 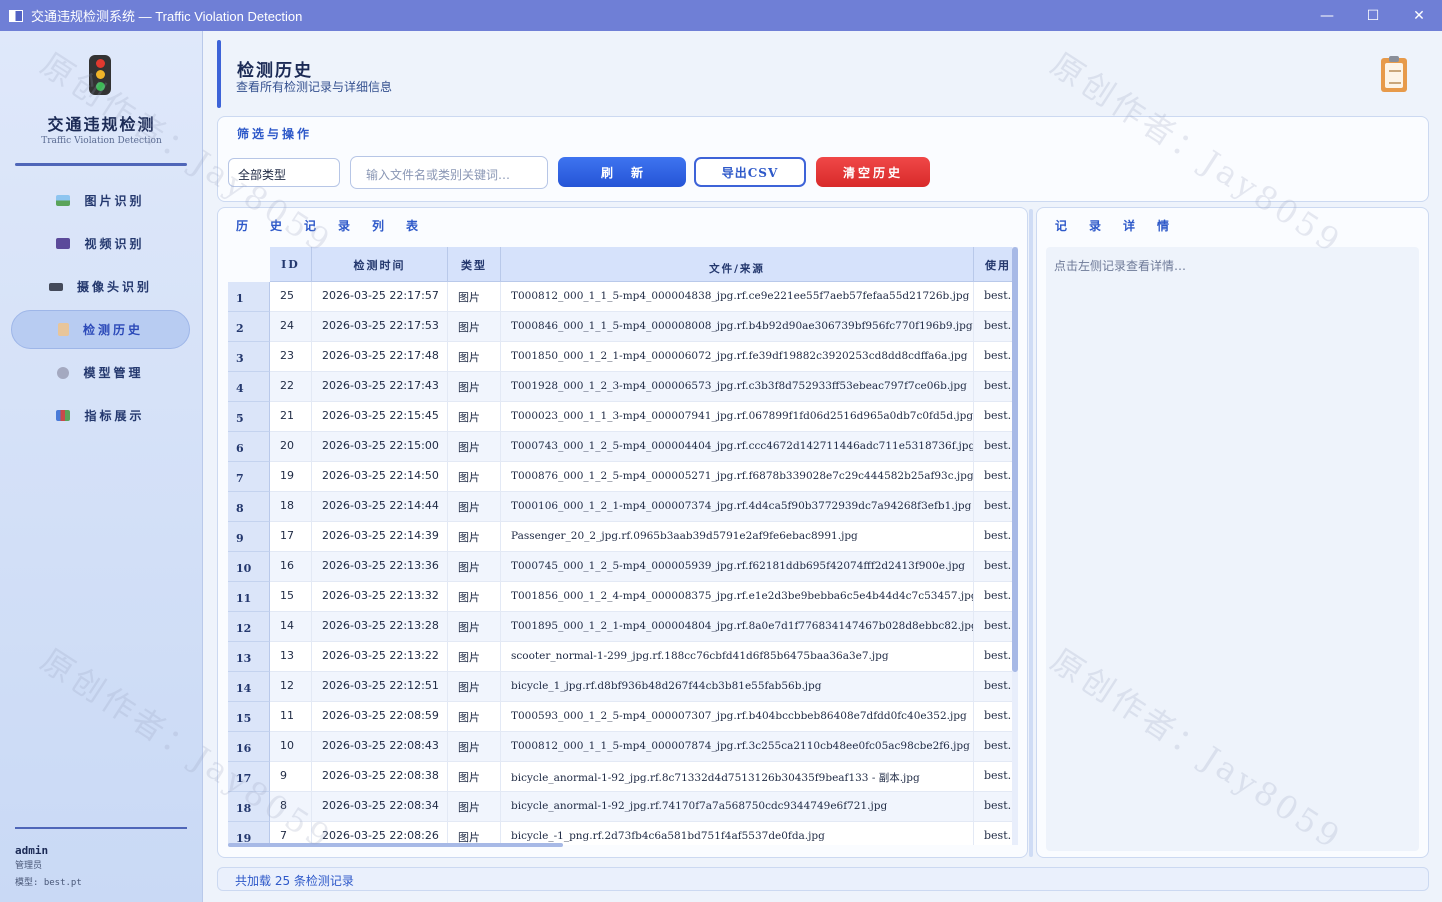 I want to click on cell-id: 10, so click(x=291, y=747).